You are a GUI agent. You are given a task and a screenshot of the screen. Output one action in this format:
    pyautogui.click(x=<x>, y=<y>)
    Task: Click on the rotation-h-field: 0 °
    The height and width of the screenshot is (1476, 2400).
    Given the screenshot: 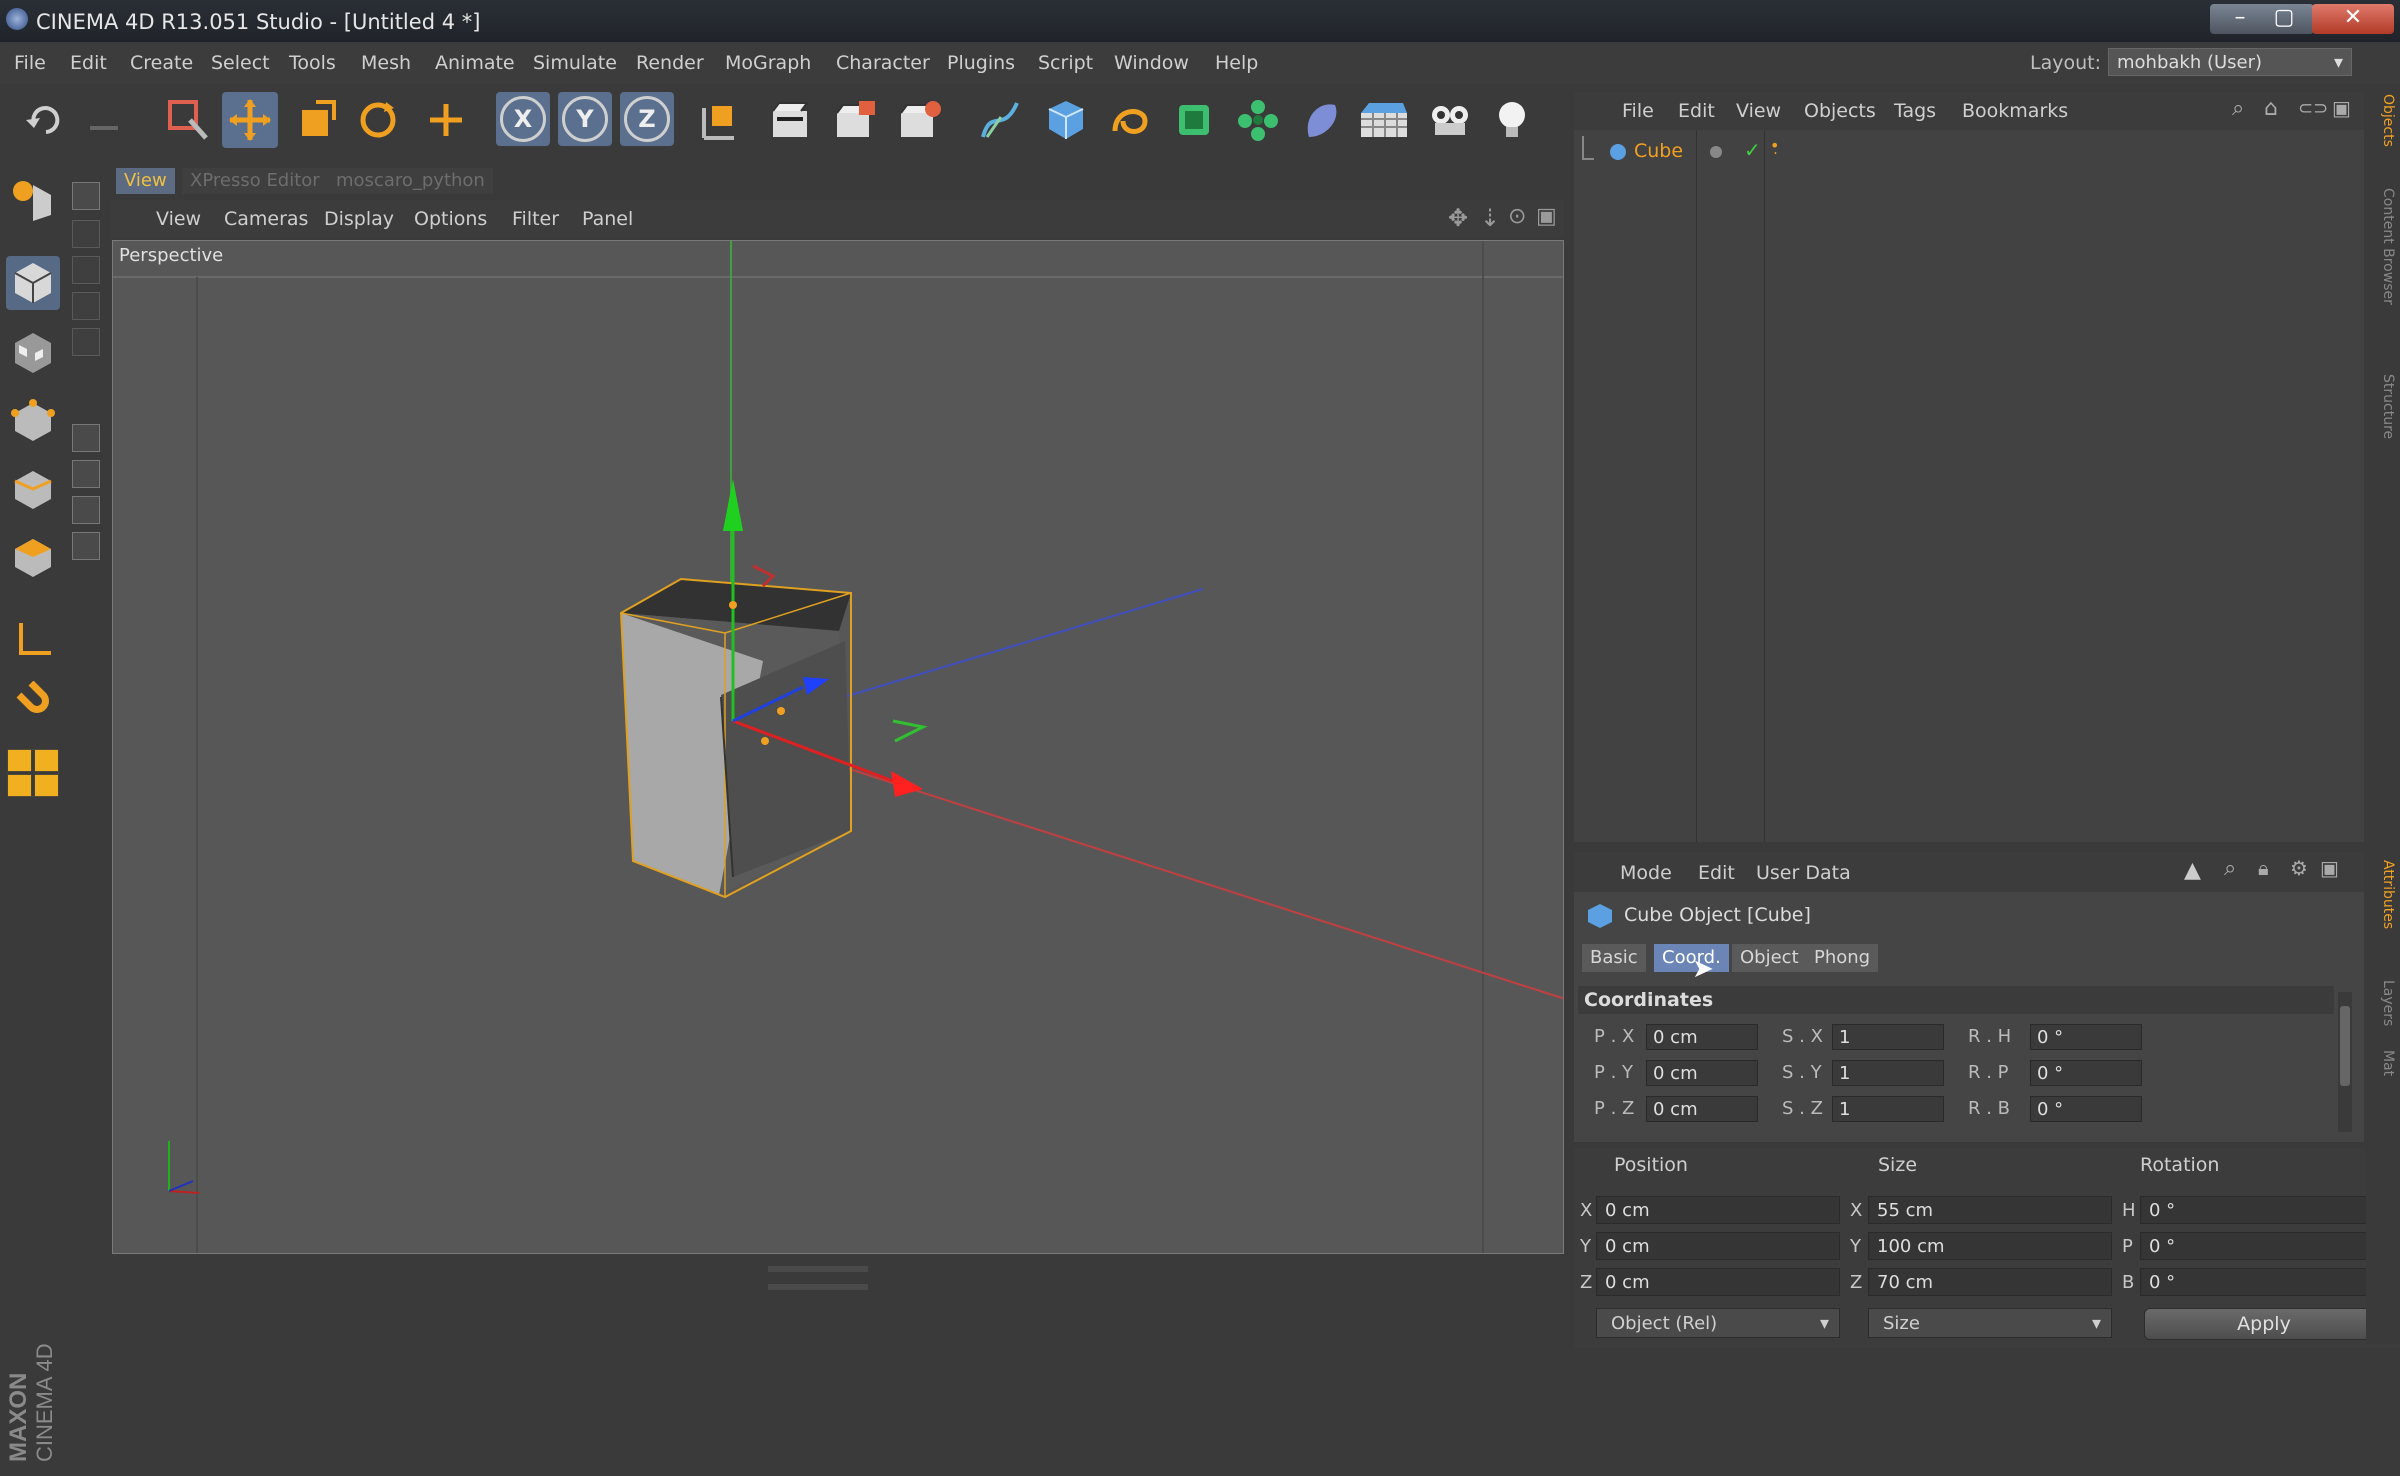 What is the action you would take?
    pyautogui.click(x=2265, y=1210)
    